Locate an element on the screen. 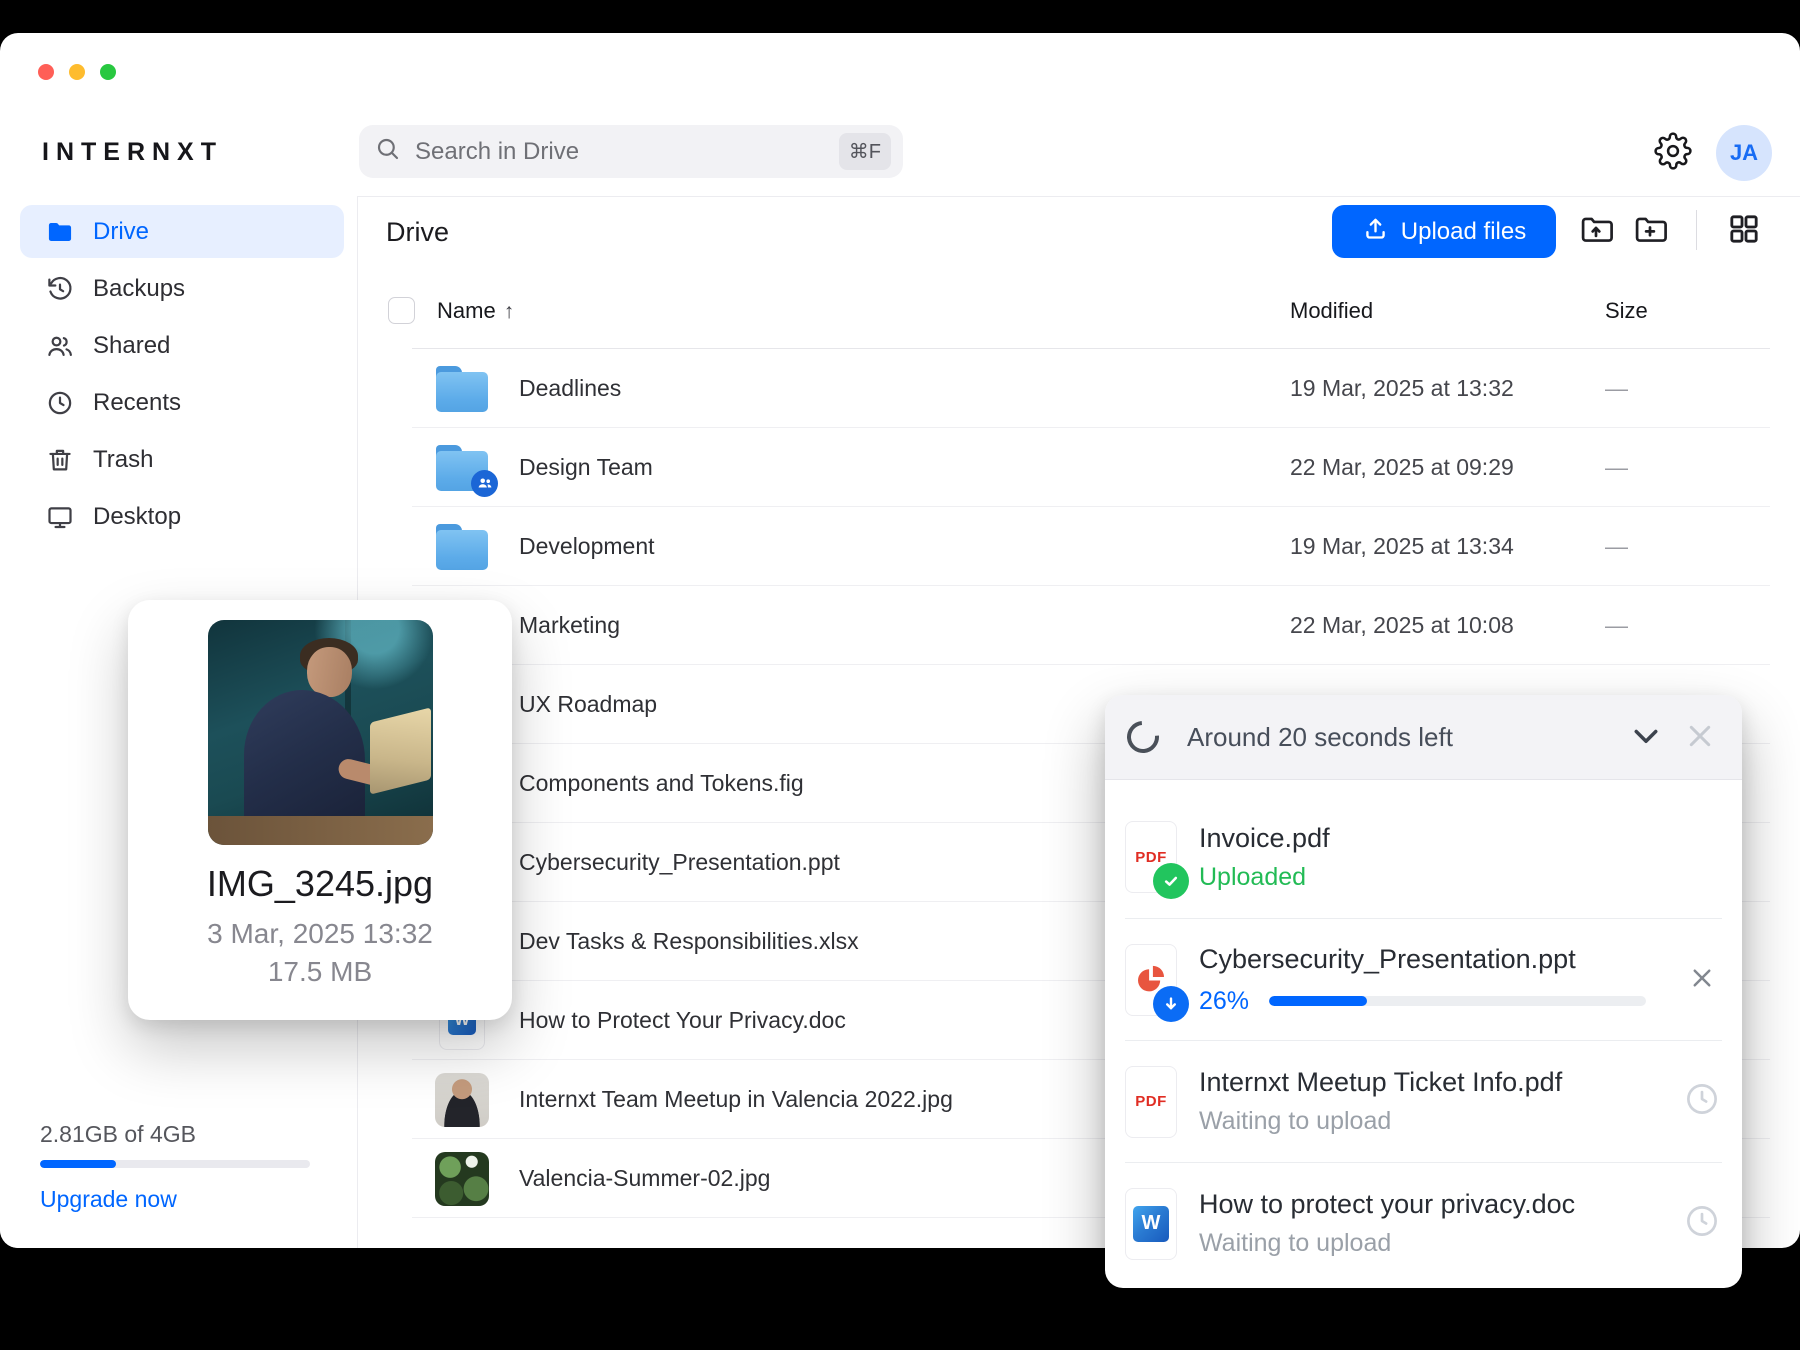 The image size is (1800, 1350). upload-item: PDF Invoice.pdf Uploaded is located at coordinates (1423, 857).